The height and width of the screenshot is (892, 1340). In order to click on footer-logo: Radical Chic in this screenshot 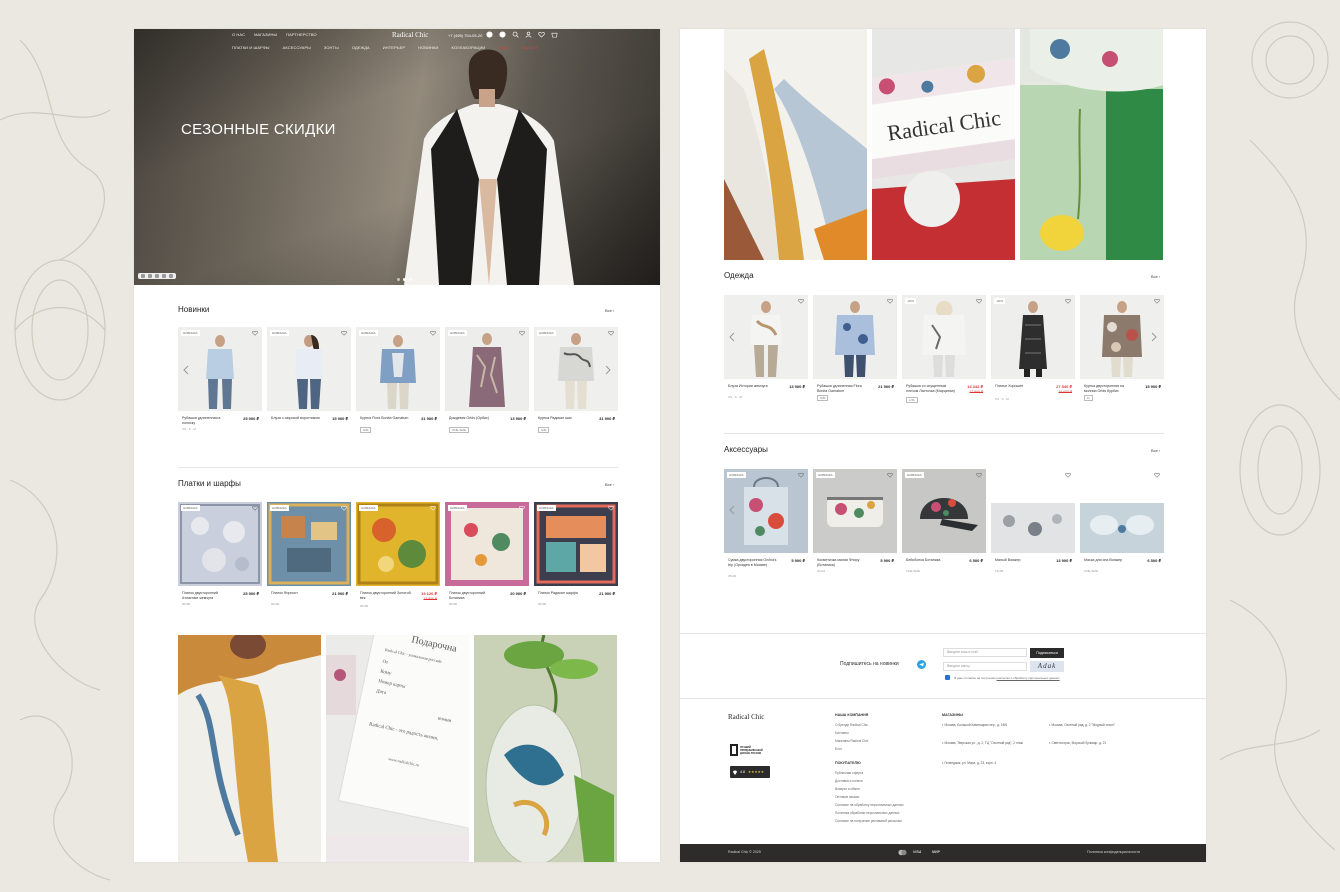, I will do `click(746, 717)`.